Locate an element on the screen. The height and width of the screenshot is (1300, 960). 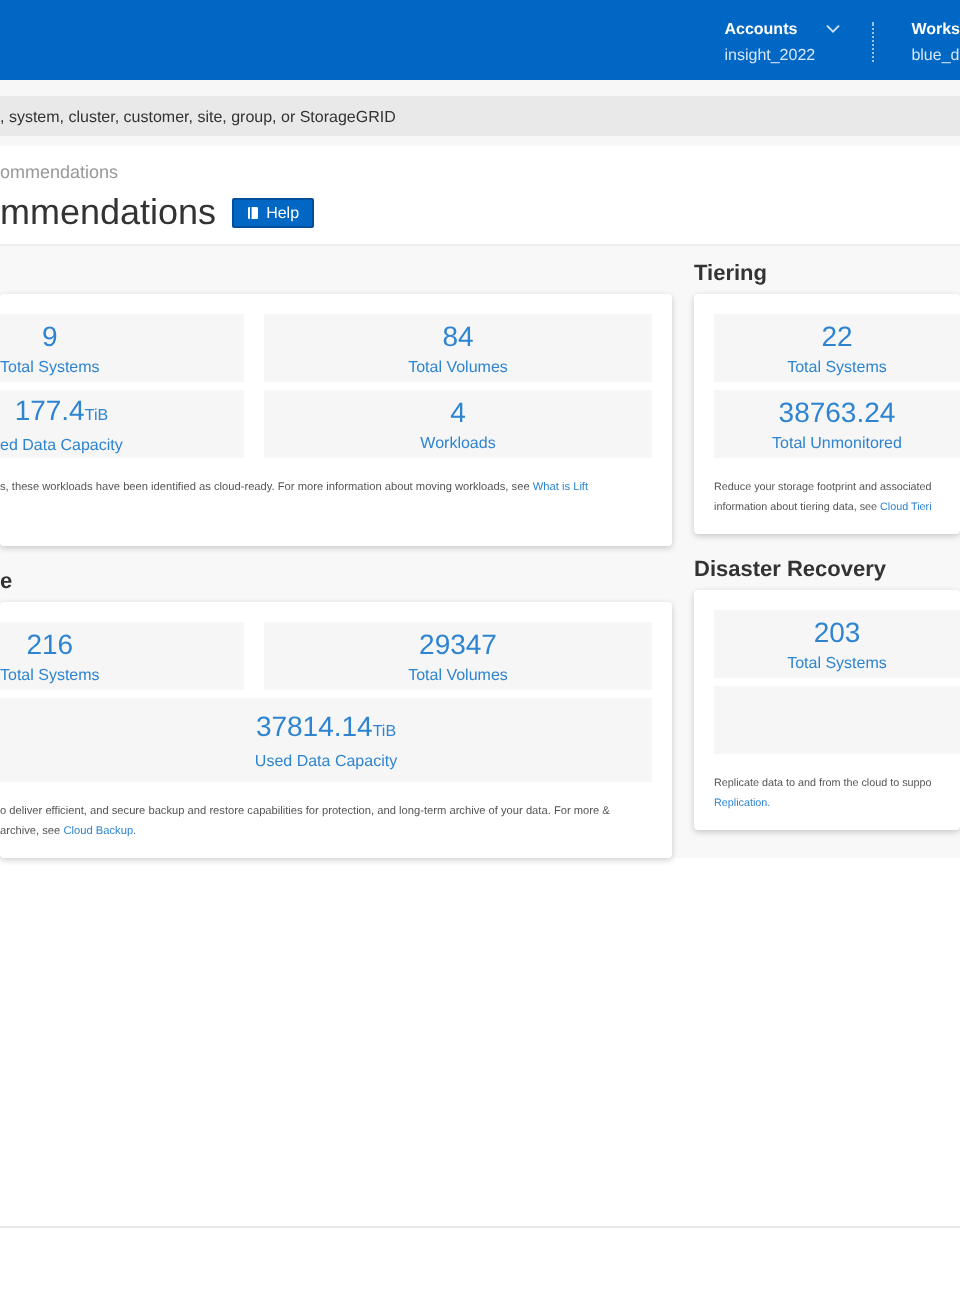
stat-value: 37814.14TiB is located at coordinates (326, 728).